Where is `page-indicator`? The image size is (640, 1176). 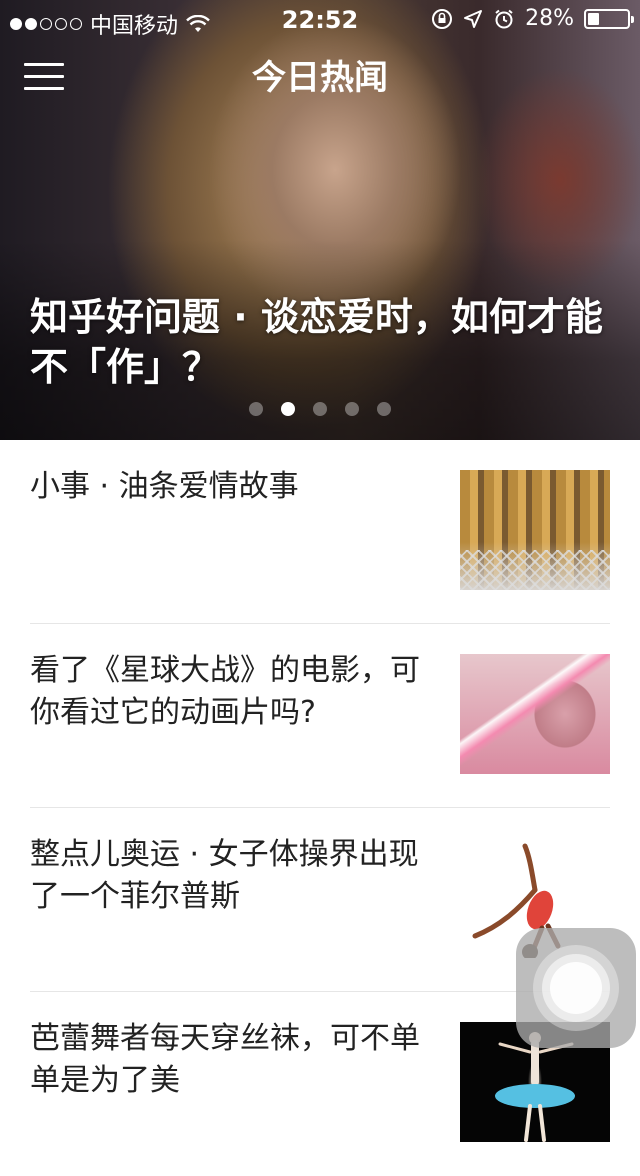
page-indicator is located at coordinates (320, 409).